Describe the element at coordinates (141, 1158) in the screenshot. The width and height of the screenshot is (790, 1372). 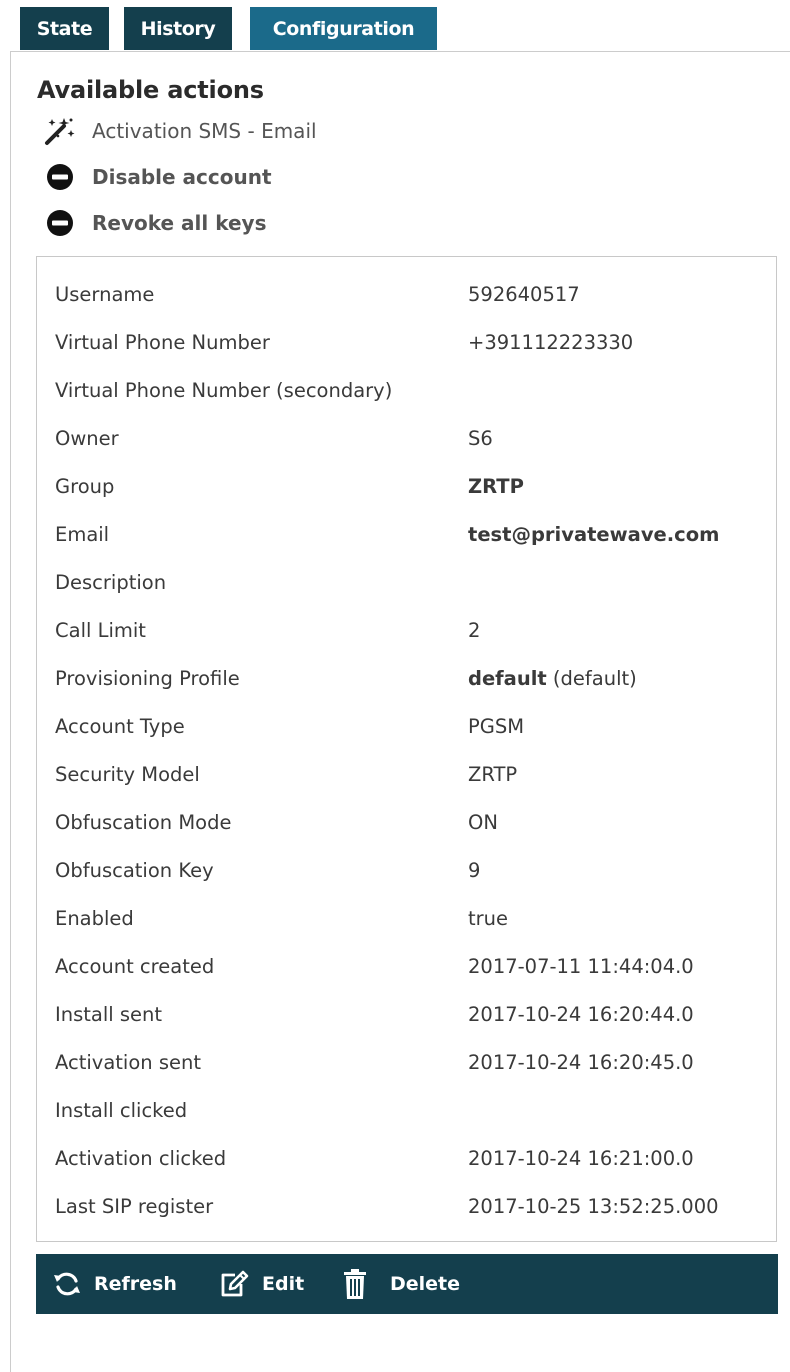
I see `detail-key: Activation clicked` at that location.